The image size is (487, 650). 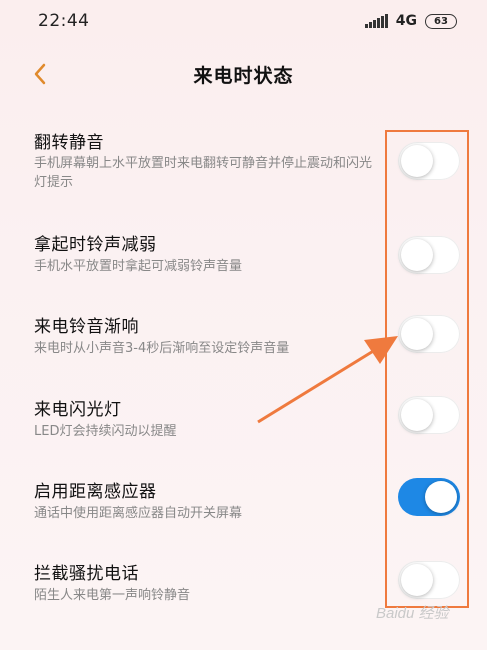 I want to click on setting-flash-alert: 来电闪光灯 LED灯会持续闪动以提醒, so click(x=243, y=424).